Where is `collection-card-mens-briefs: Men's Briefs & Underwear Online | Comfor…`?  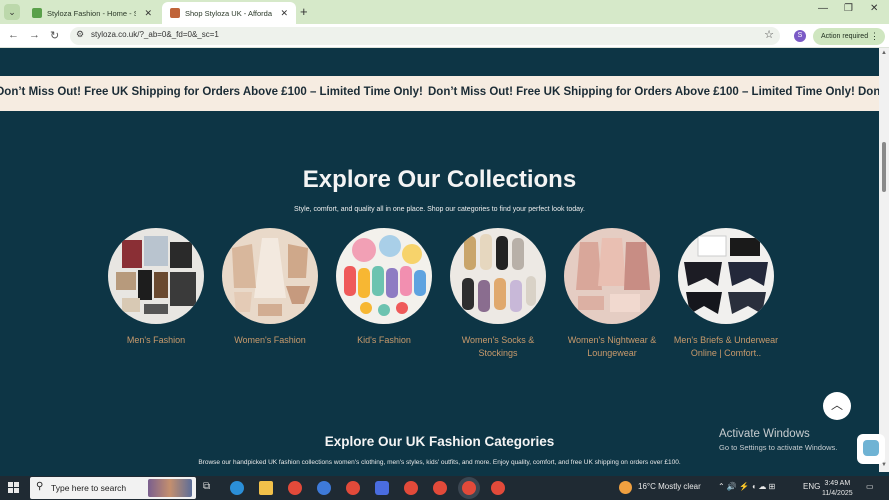
collection-card-mens-briefs: Men's Briefs & Underwear Online | Comfor… is located at coordinates (726, 293).